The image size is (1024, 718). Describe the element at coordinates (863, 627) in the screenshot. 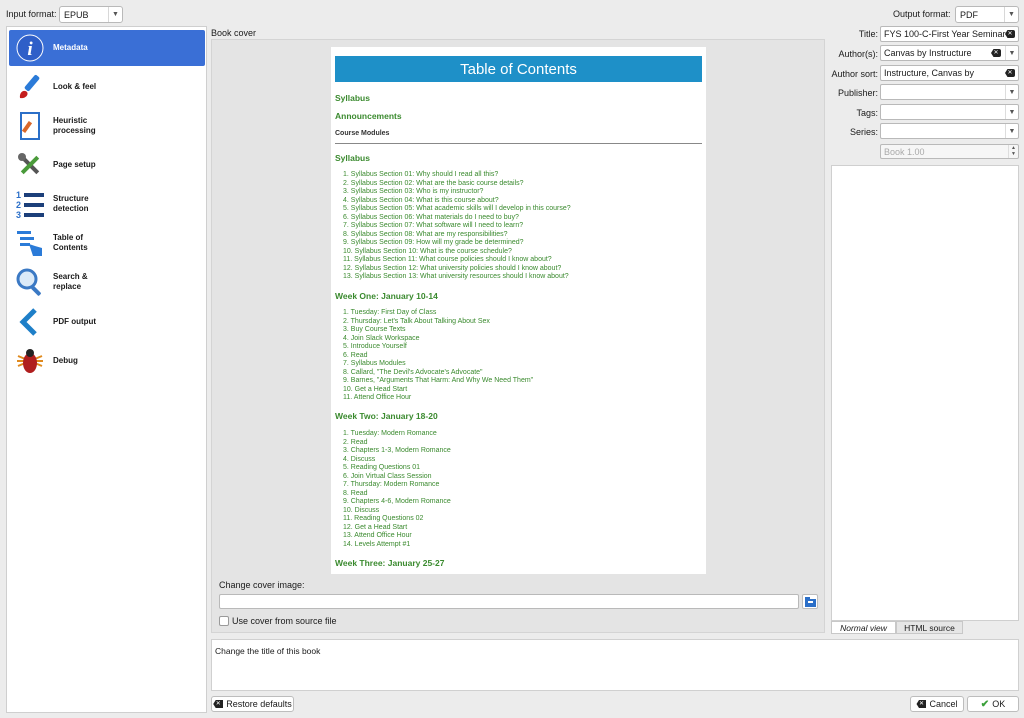

I see `tab-normal-view: Normal view` at that location.